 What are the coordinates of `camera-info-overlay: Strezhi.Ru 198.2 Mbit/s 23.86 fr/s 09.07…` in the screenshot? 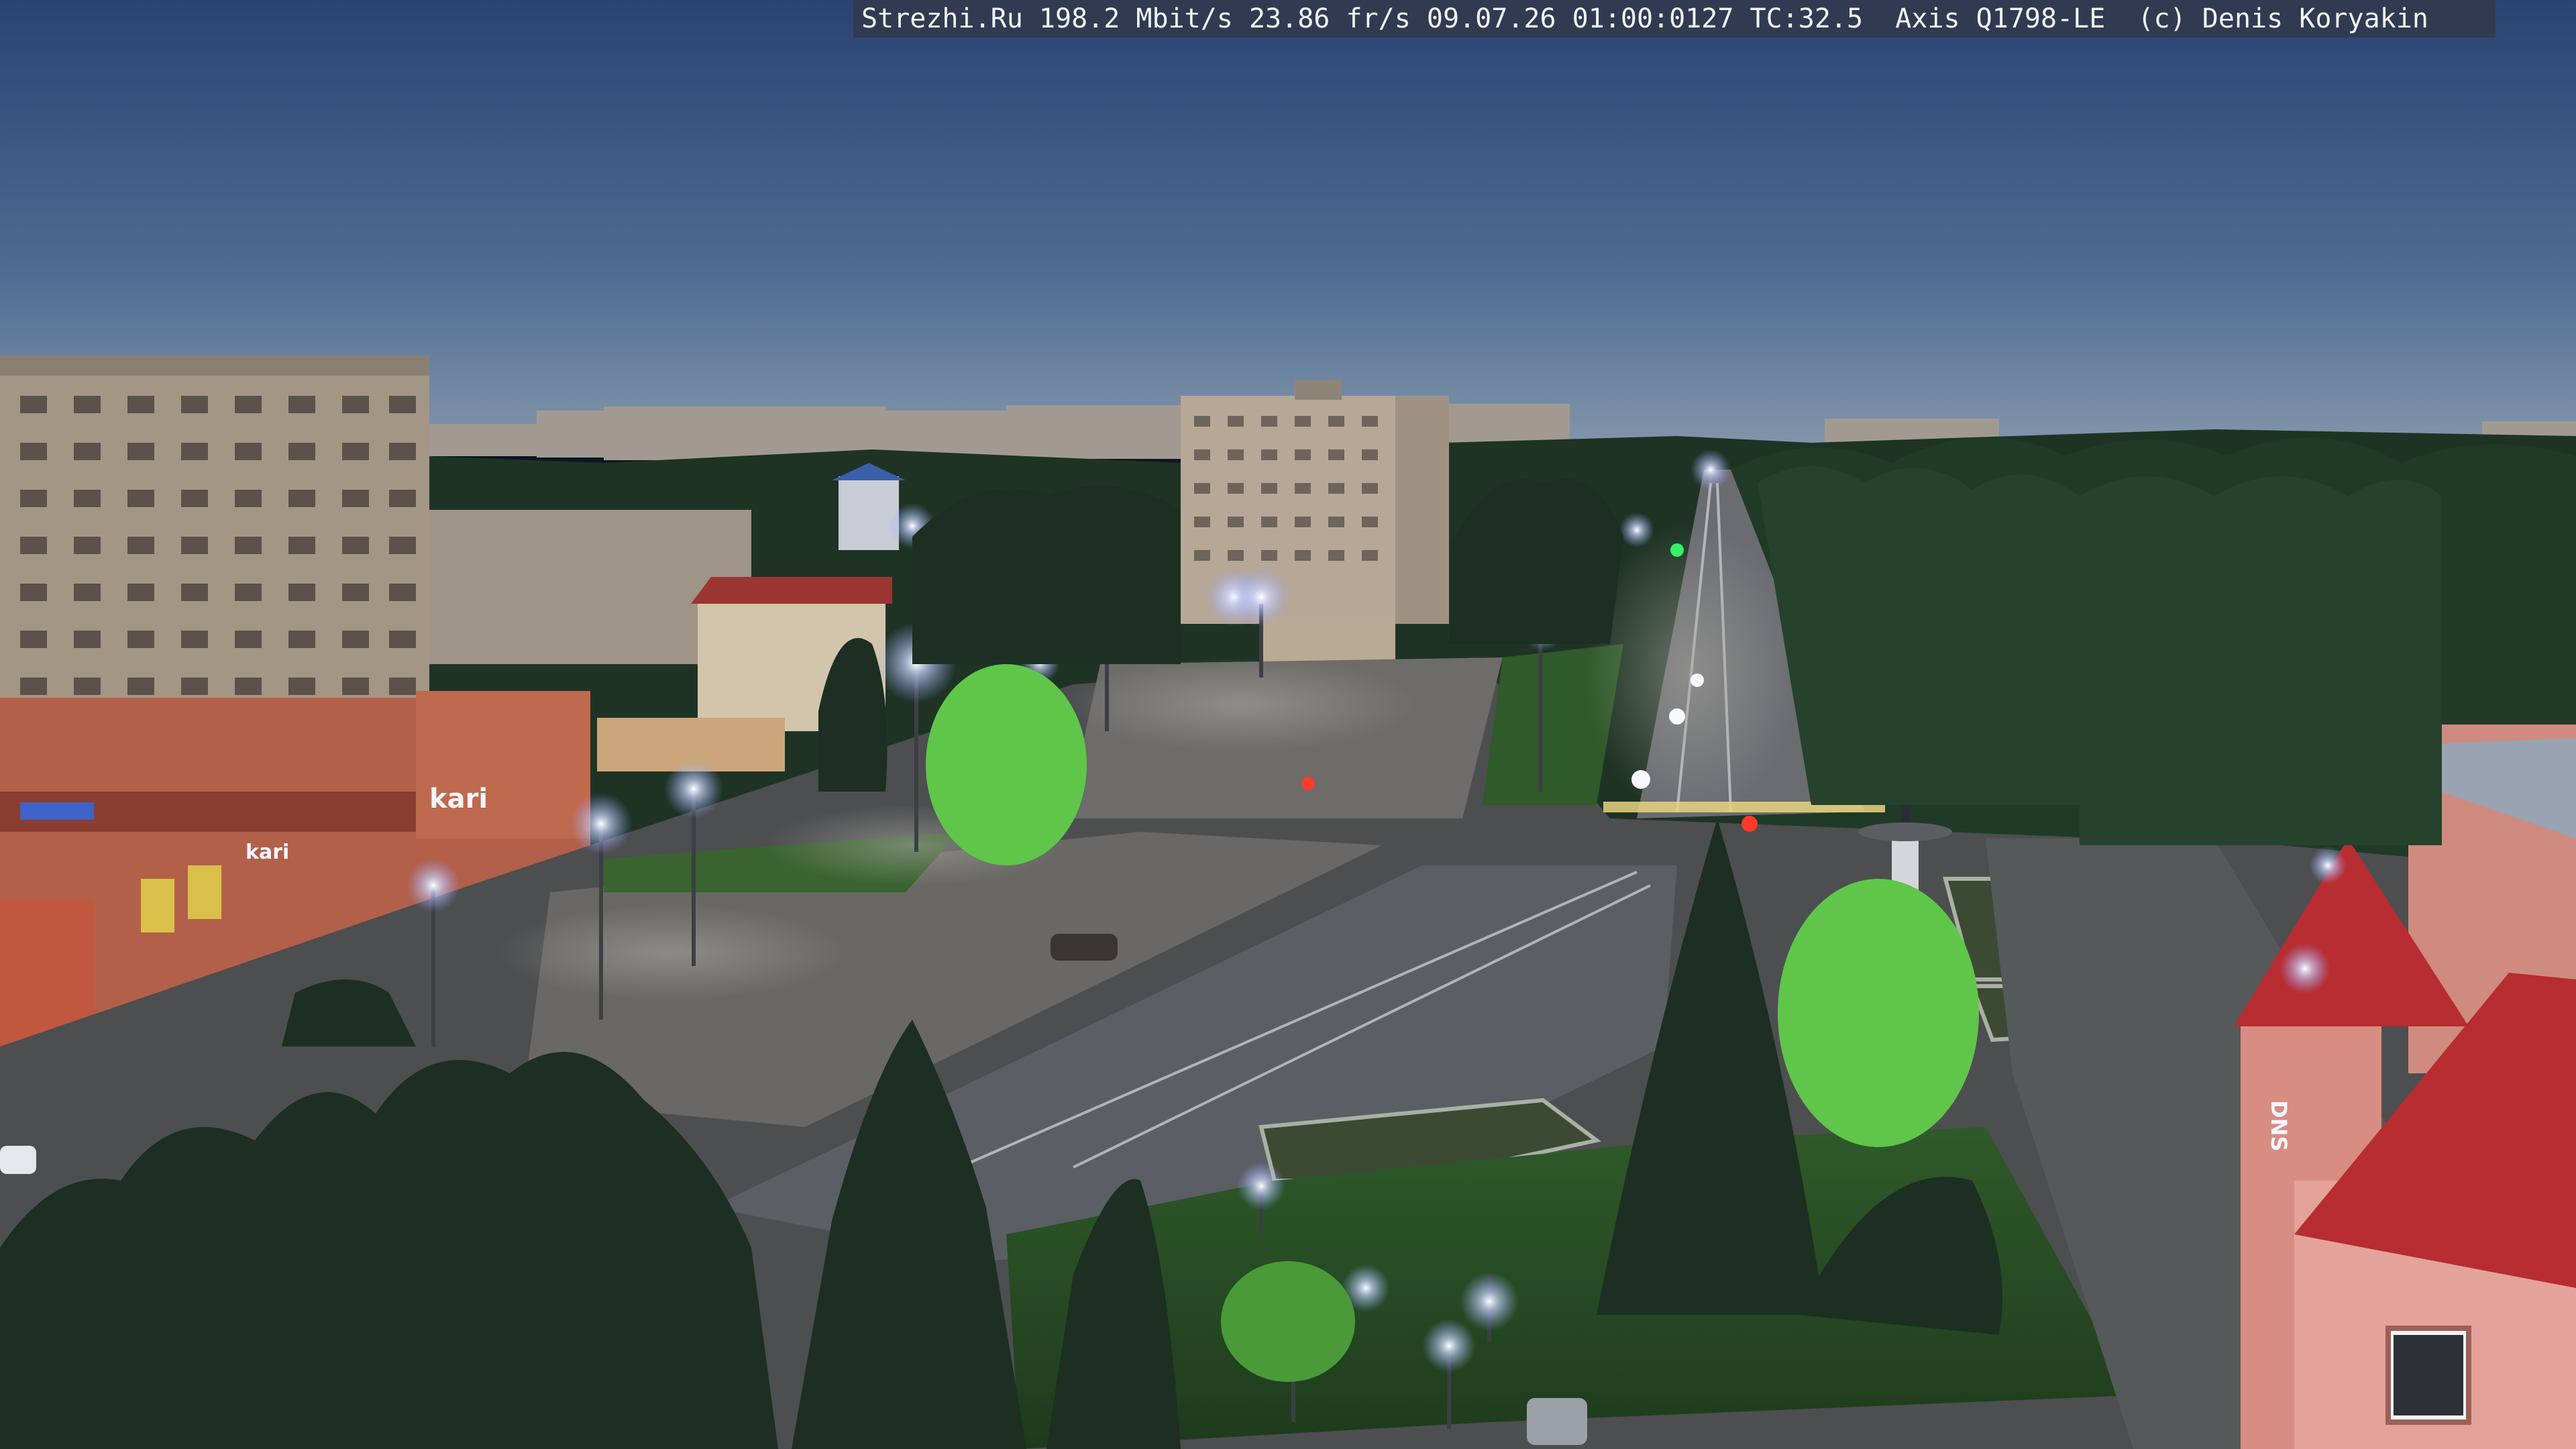 It's located at (1674, 19).